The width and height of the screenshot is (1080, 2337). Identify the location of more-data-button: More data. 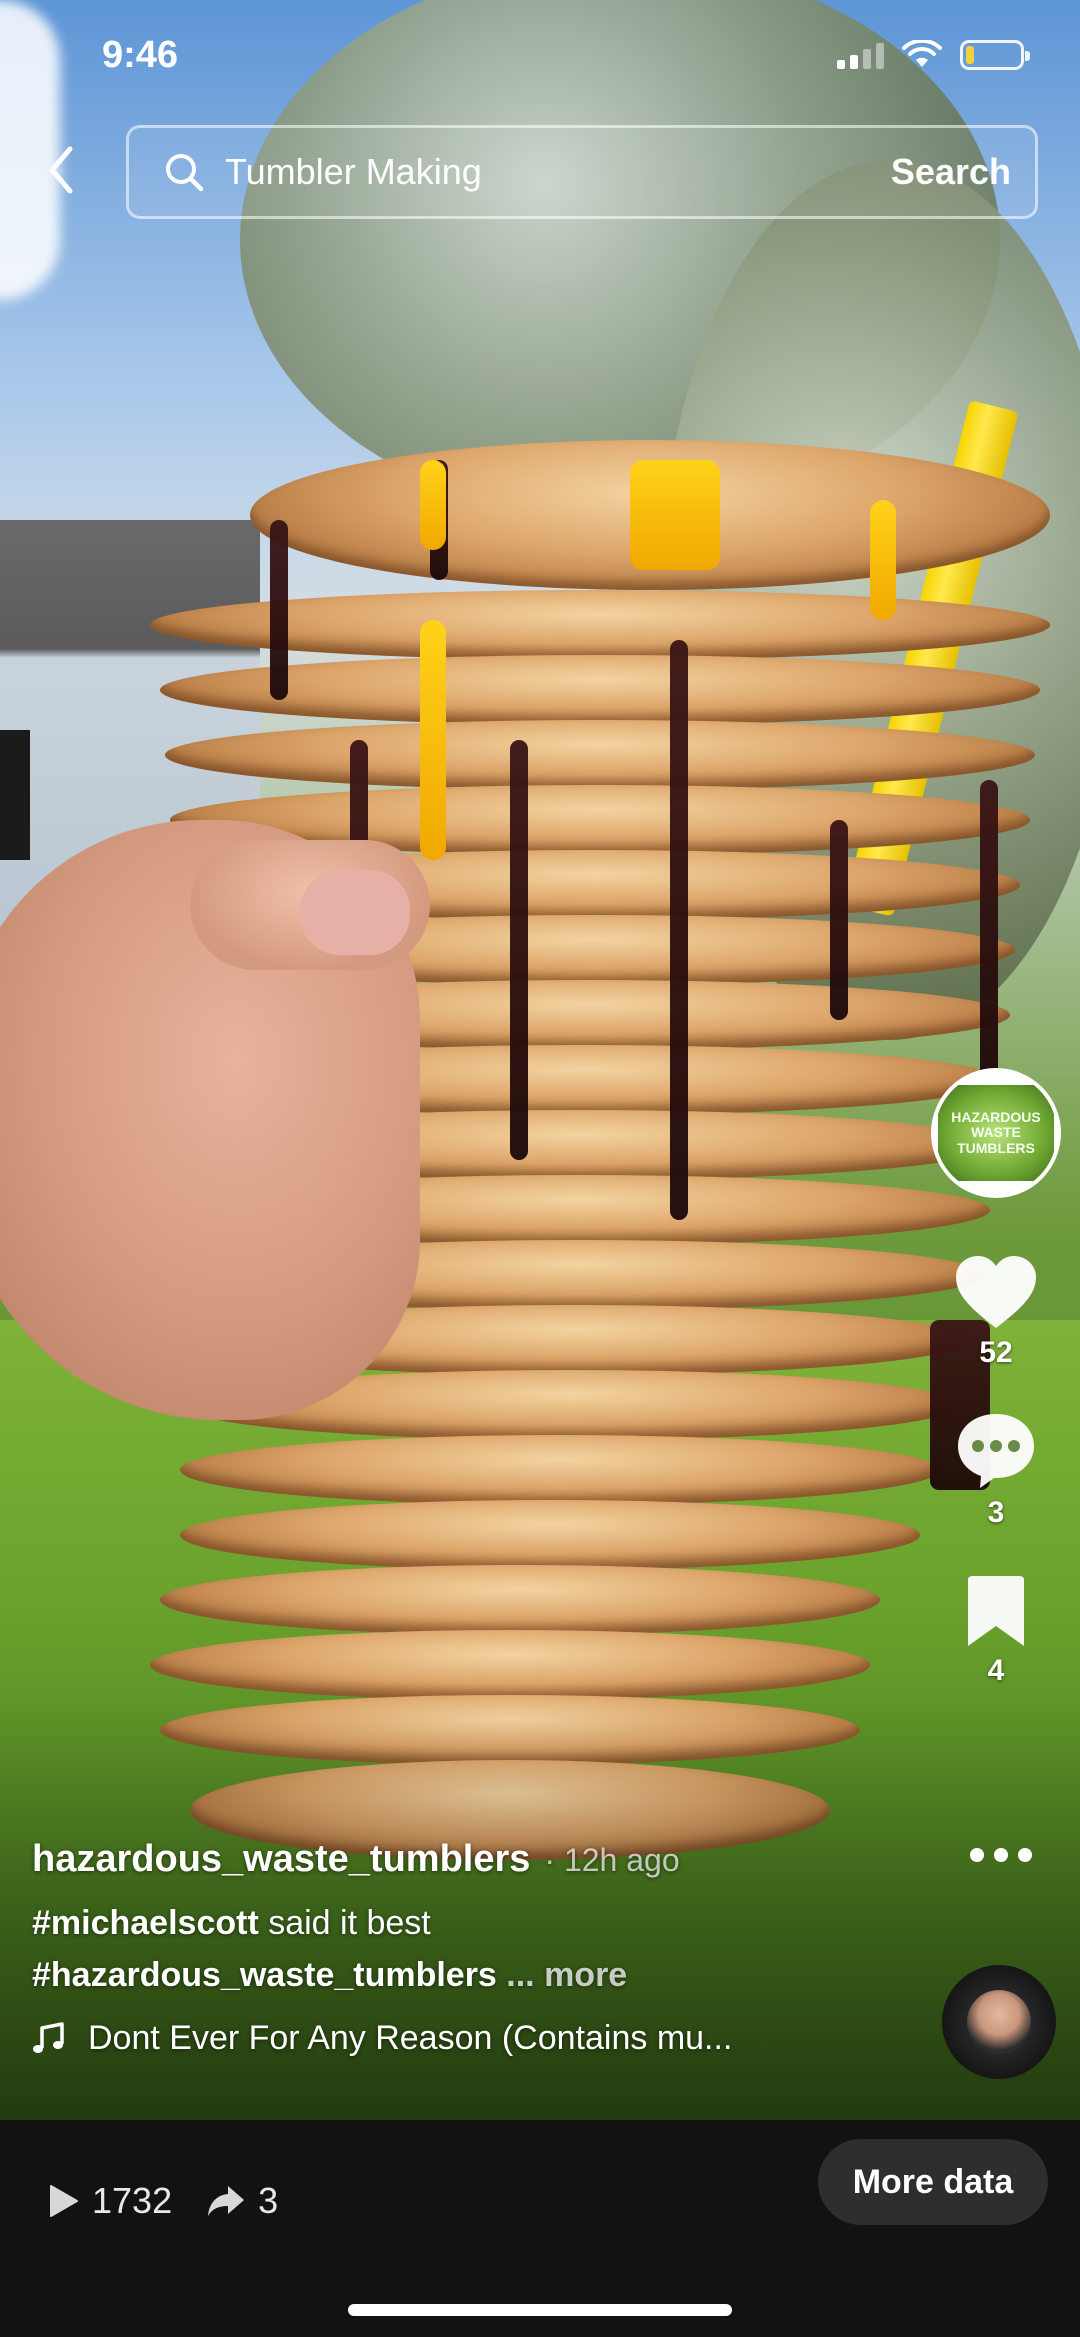
(933, 2182).